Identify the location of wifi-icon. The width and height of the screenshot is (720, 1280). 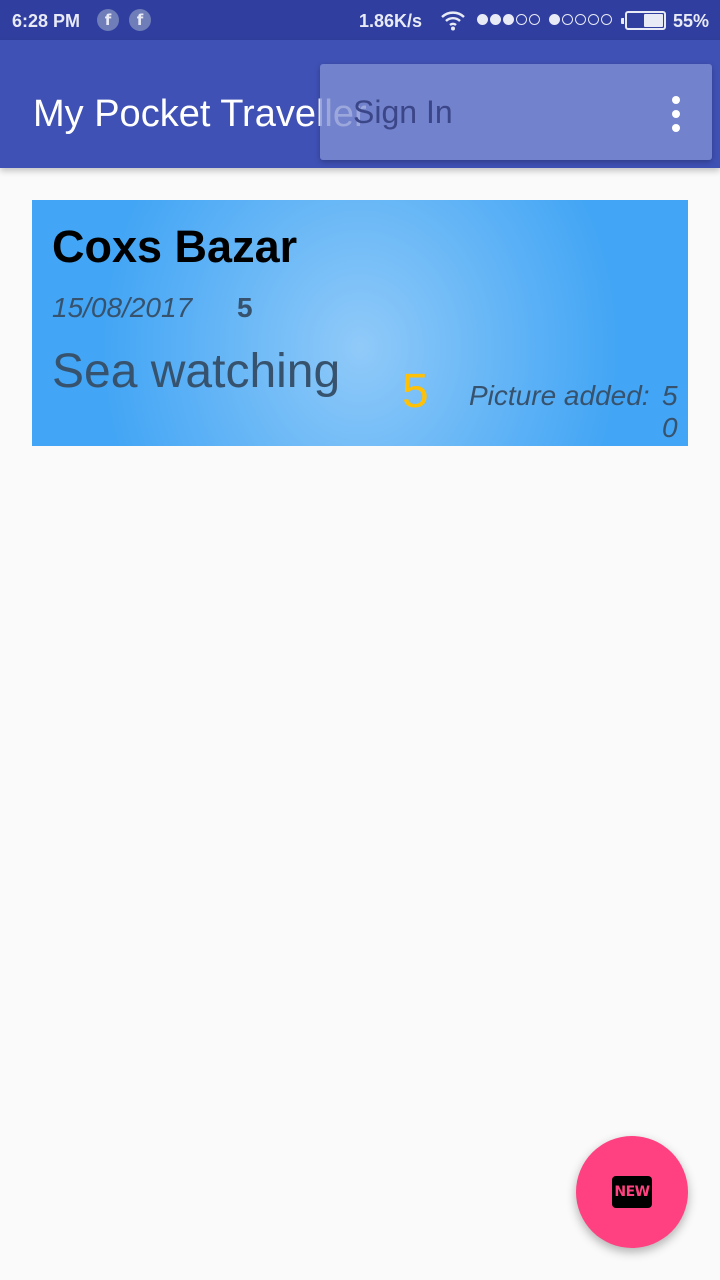
(453, 21).